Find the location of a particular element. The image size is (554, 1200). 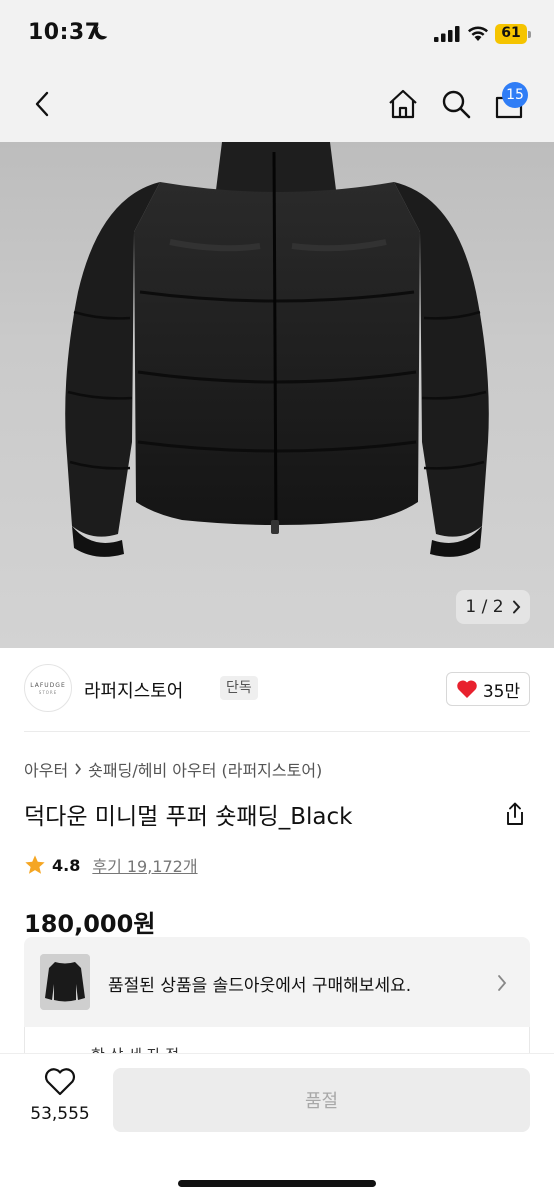

divider is located at coordinates (277, 731).